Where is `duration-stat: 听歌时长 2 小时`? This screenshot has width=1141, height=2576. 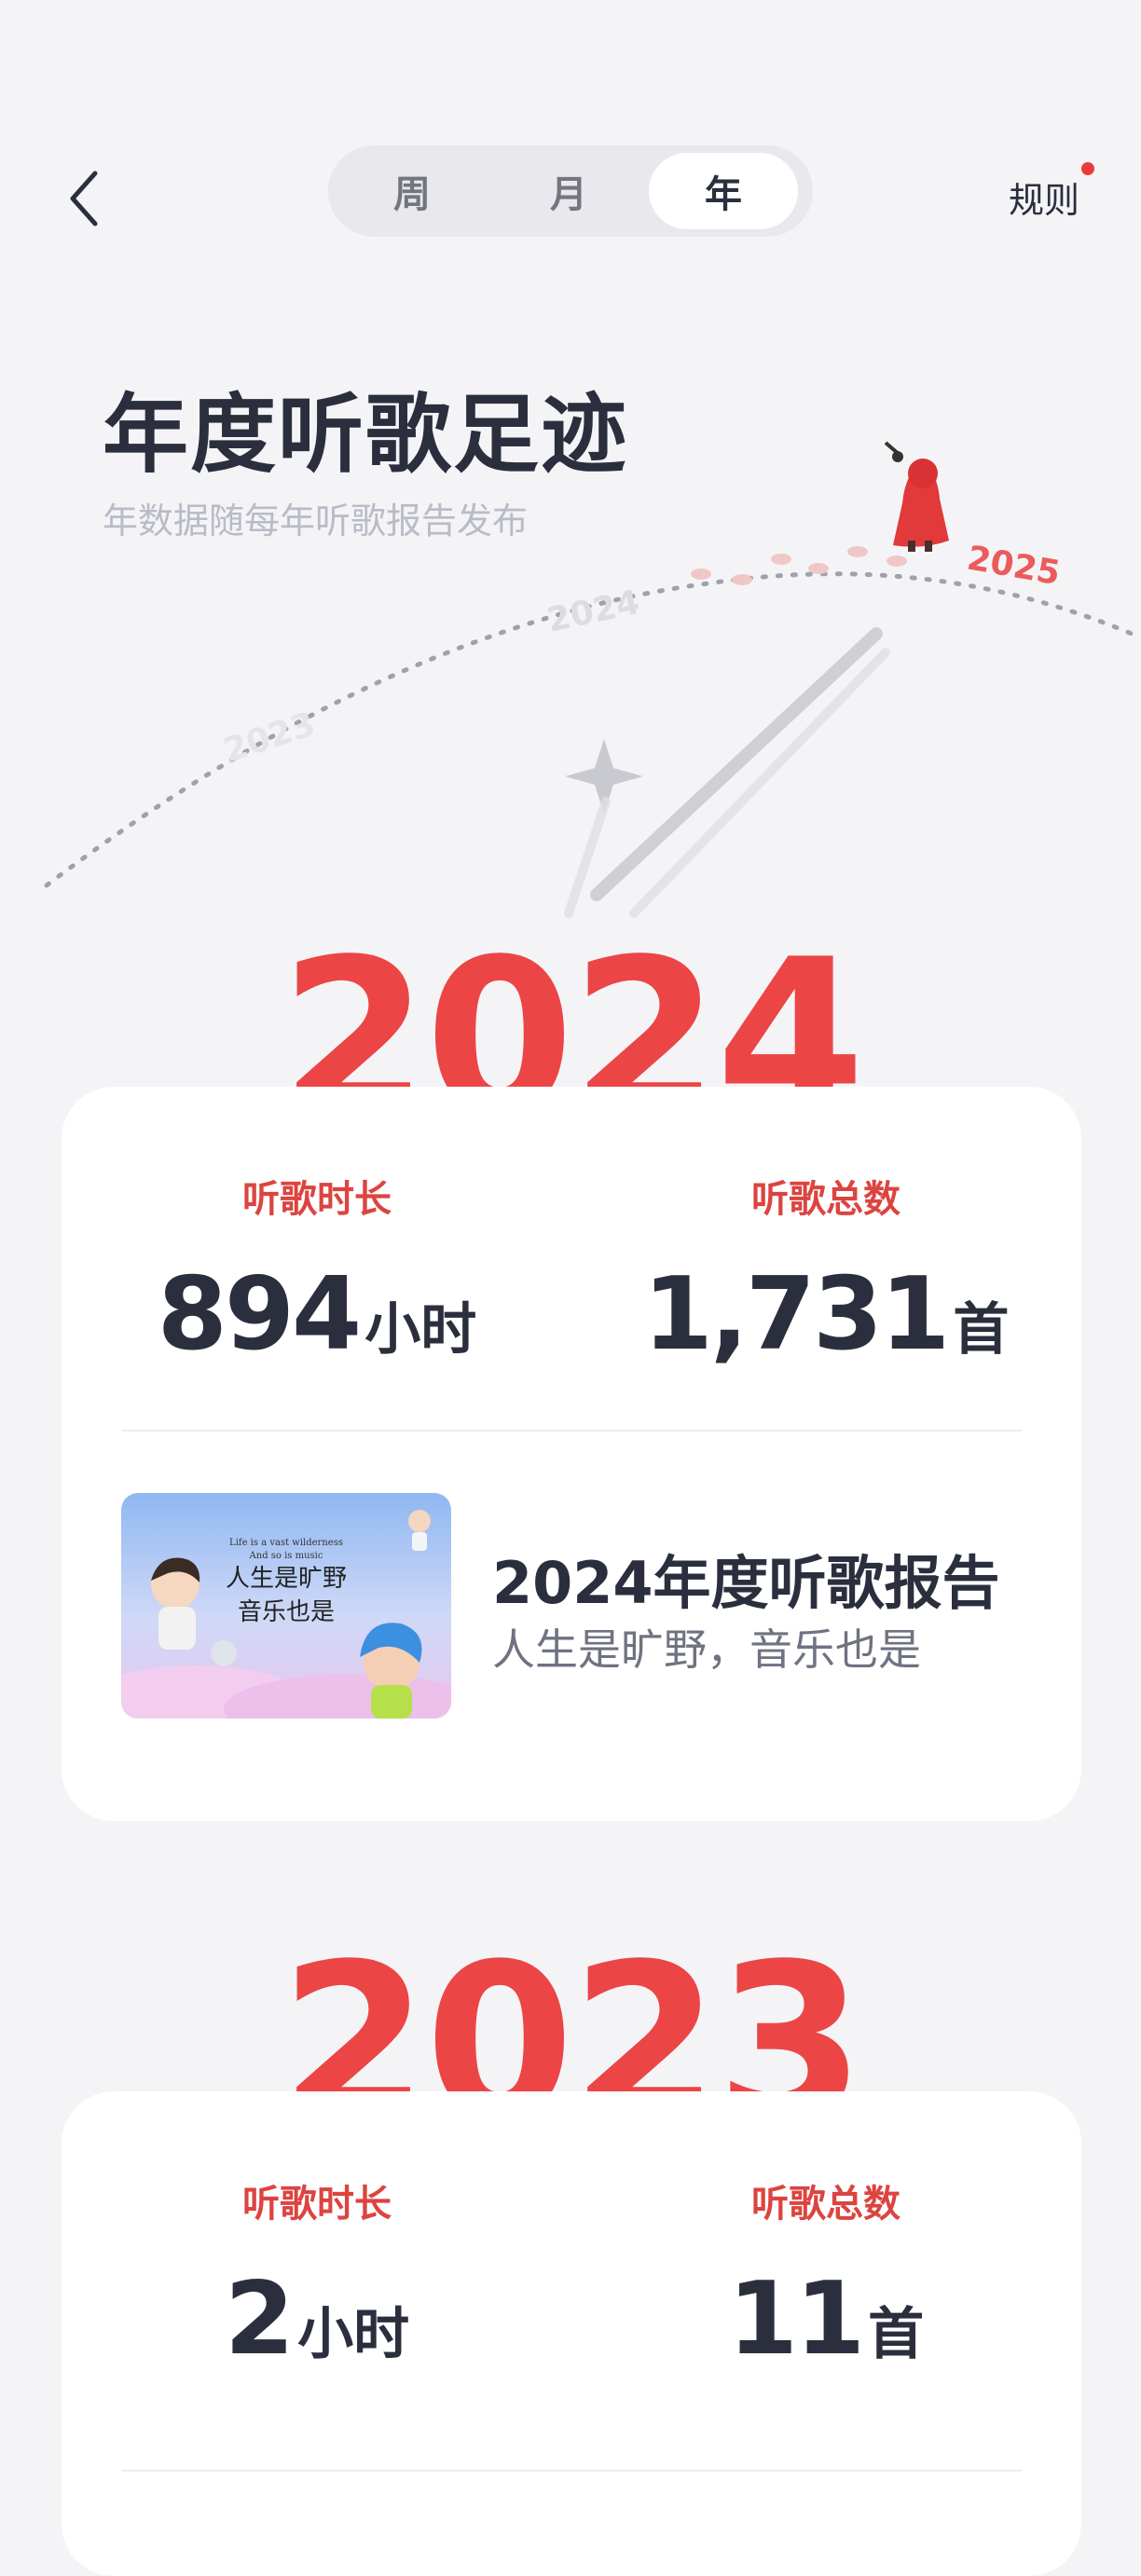
duration-stat: 听歌时长 2 小时 is located at coordinates (317, 2275).